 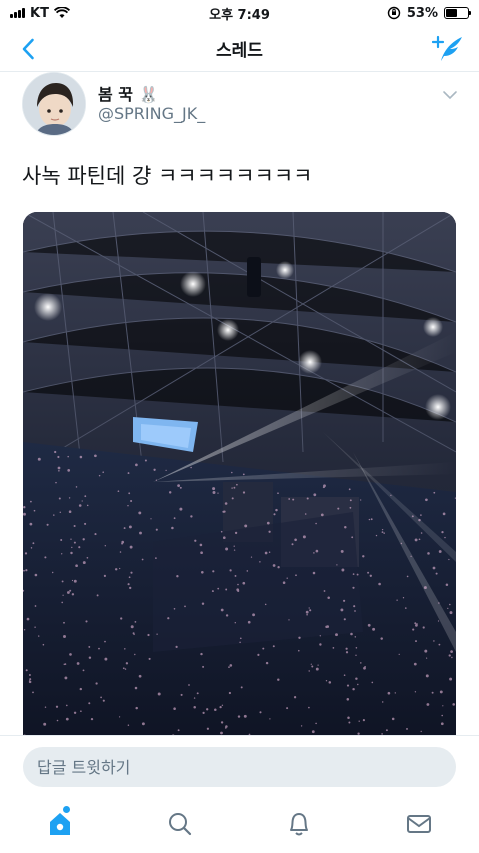 I want to click on reply-input, so click(x=239, y=767).